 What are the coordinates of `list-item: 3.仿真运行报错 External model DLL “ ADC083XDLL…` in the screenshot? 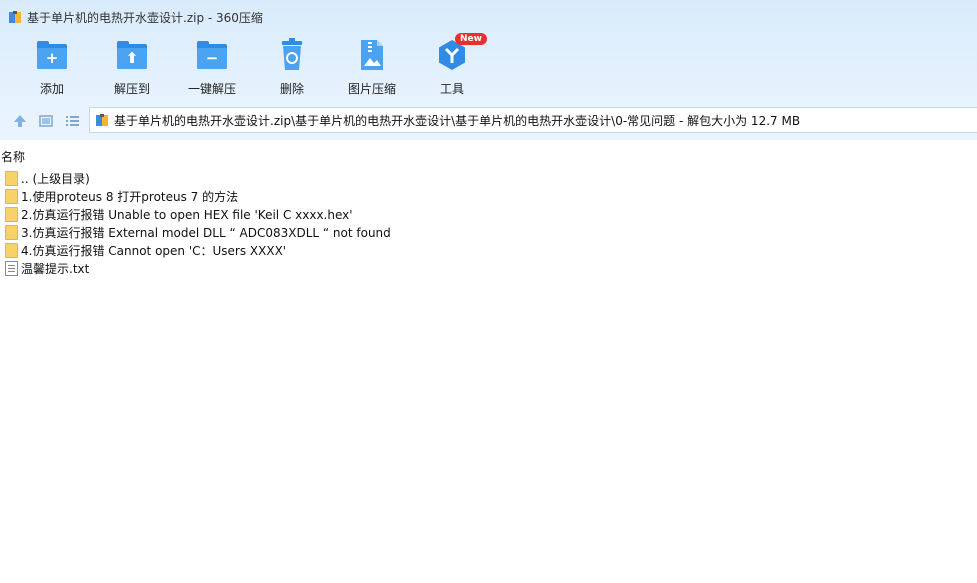 It's located at (488, 232).